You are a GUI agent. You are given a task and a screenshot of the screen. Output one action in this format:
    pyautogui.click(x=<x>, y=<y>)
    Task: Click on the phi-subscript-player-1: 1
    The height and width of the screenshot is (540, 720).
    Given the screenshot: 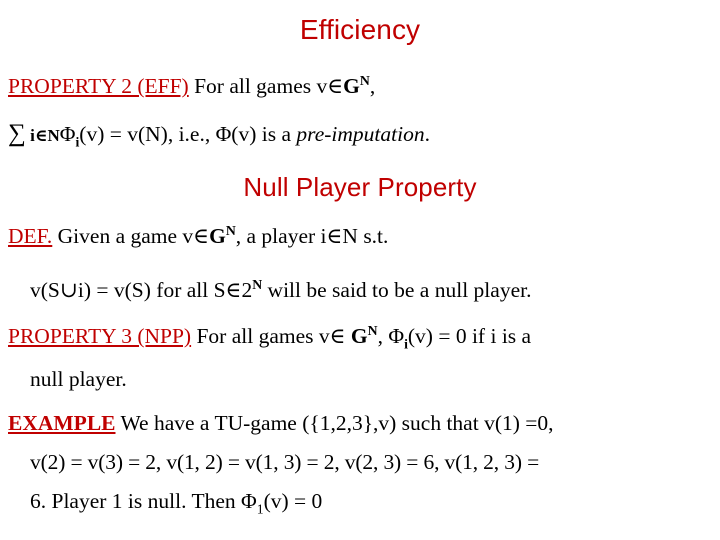 What is the action you would take?
    pyautogui.click(x=260, y=509)
    